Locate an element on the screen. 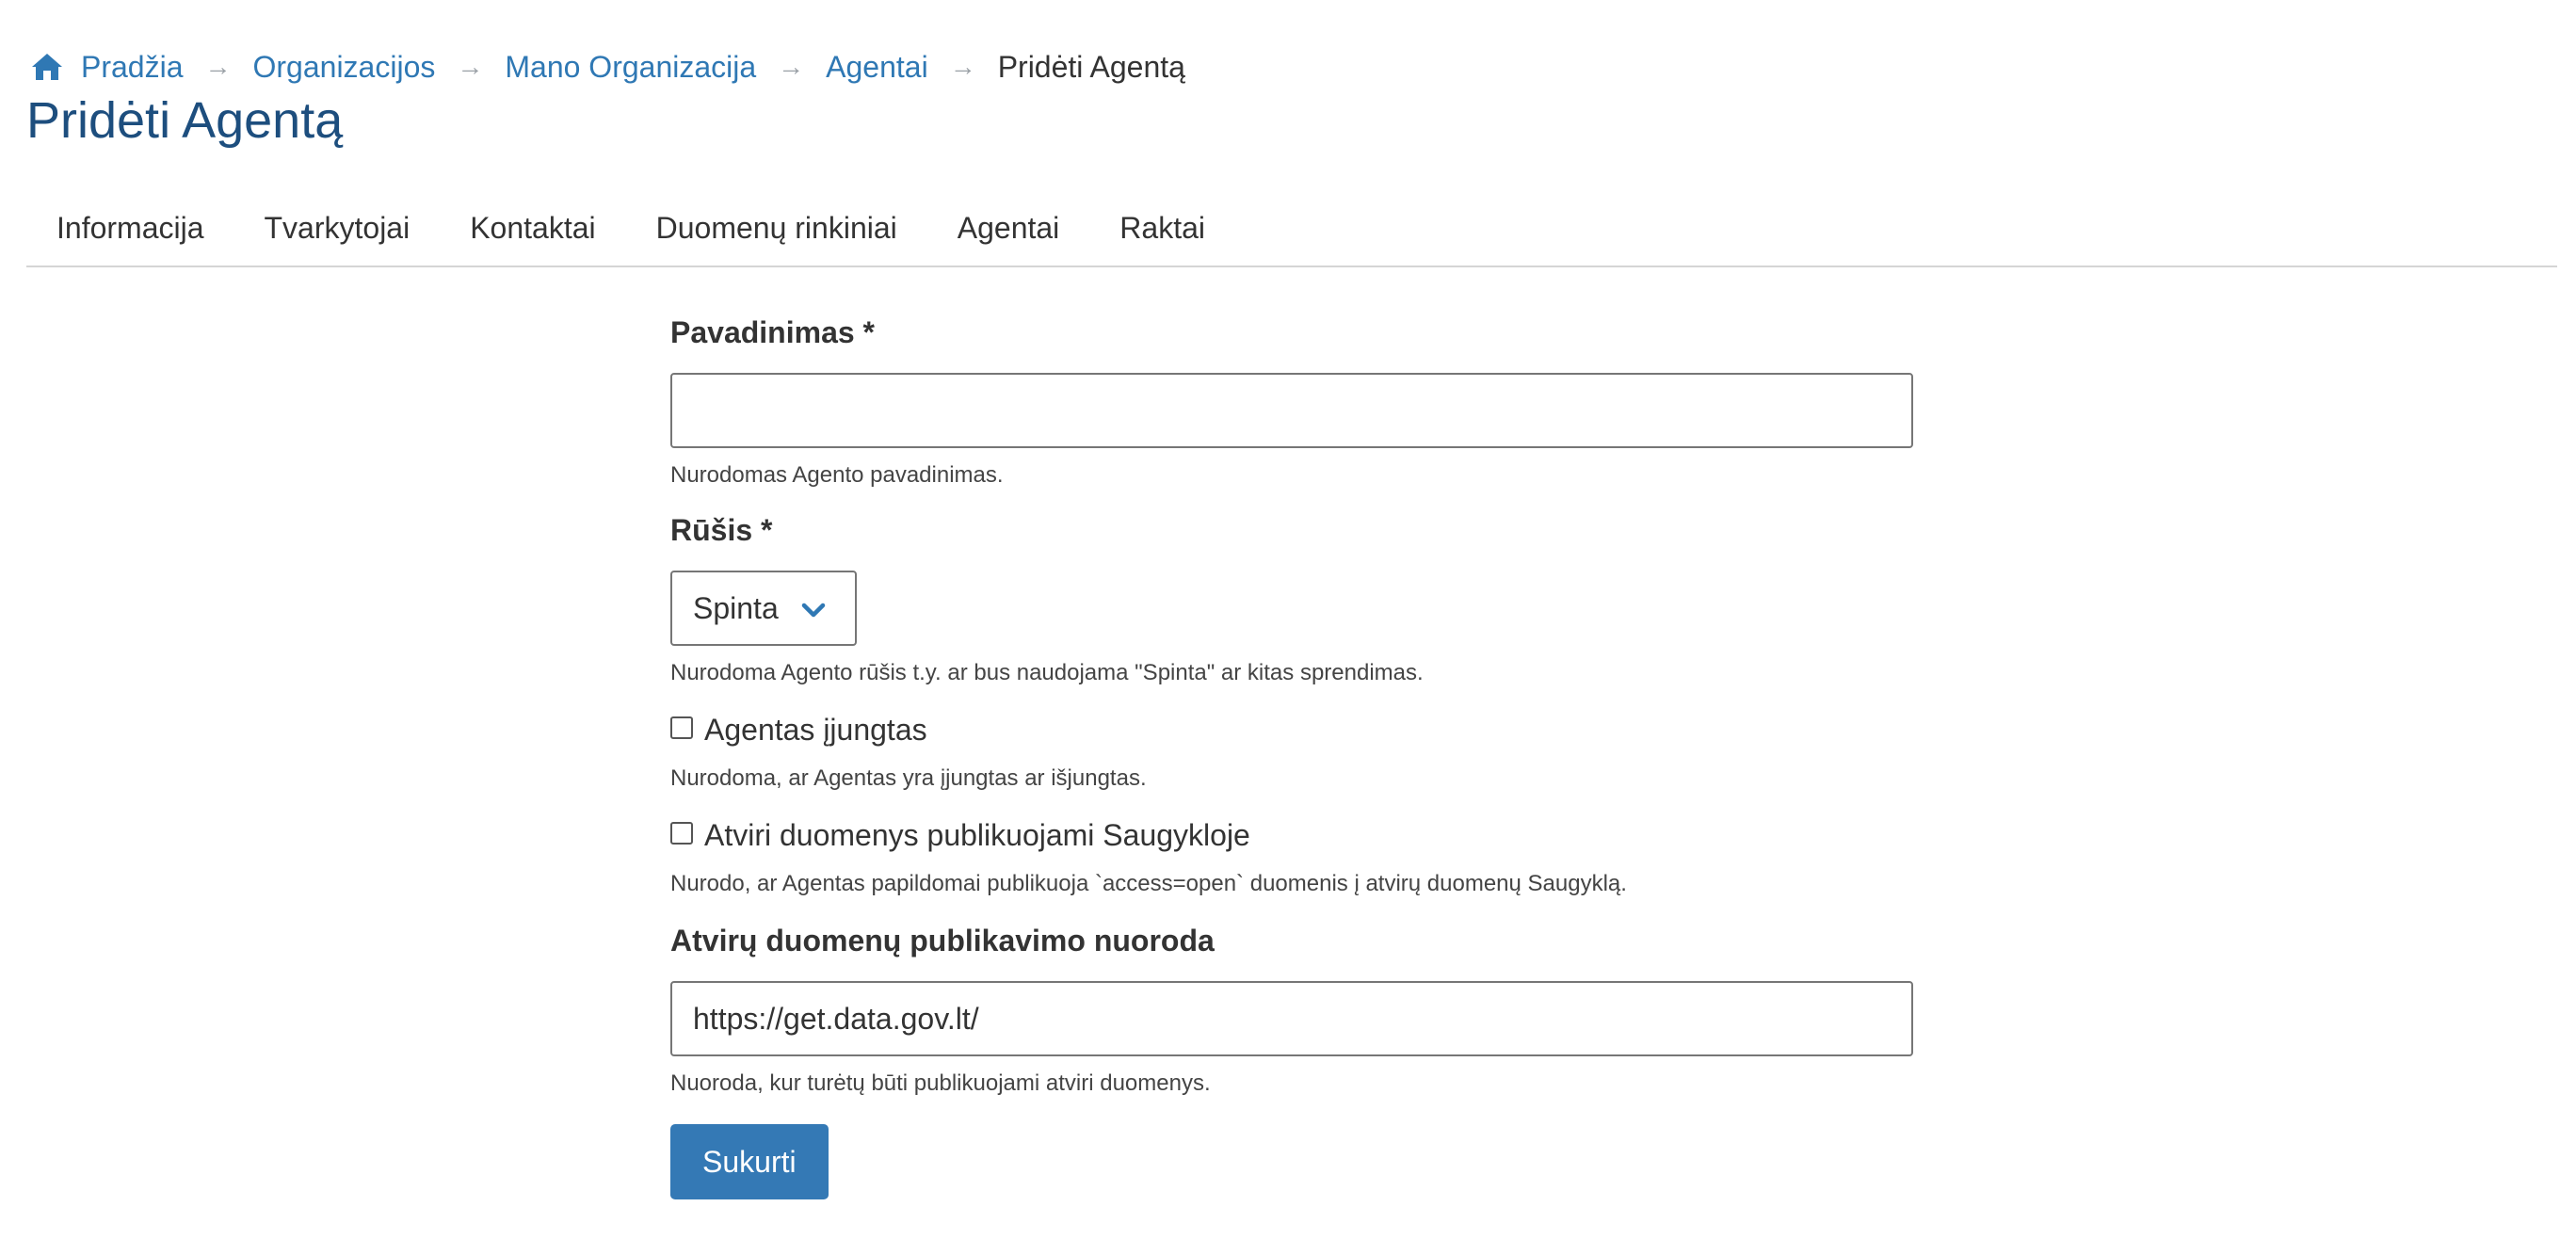  breadcrumb-agents-link: Agentai is located at coordinates (877, 67).